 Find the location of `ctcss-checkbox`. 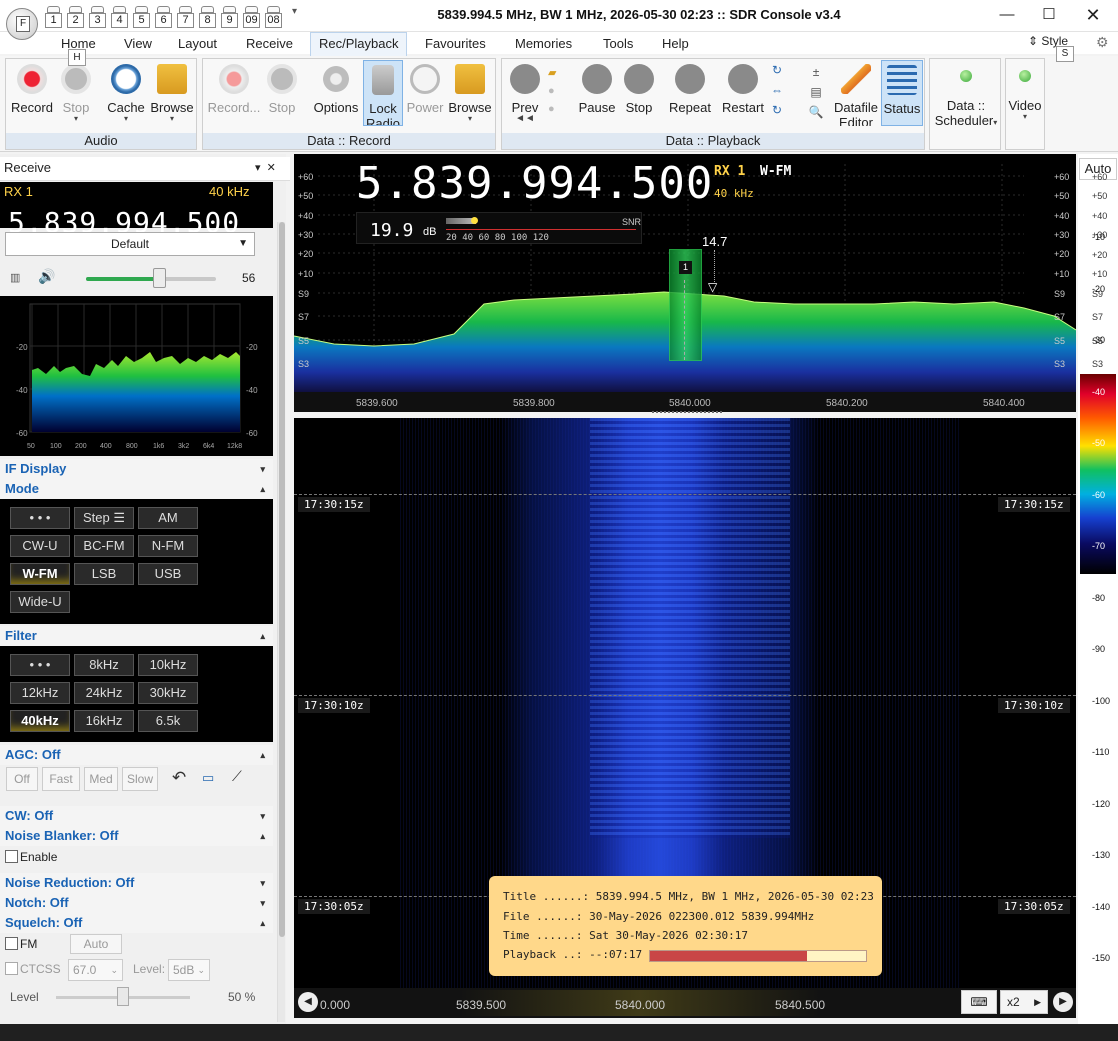

ctcss-checkbox is located at coordinates (11, 968).